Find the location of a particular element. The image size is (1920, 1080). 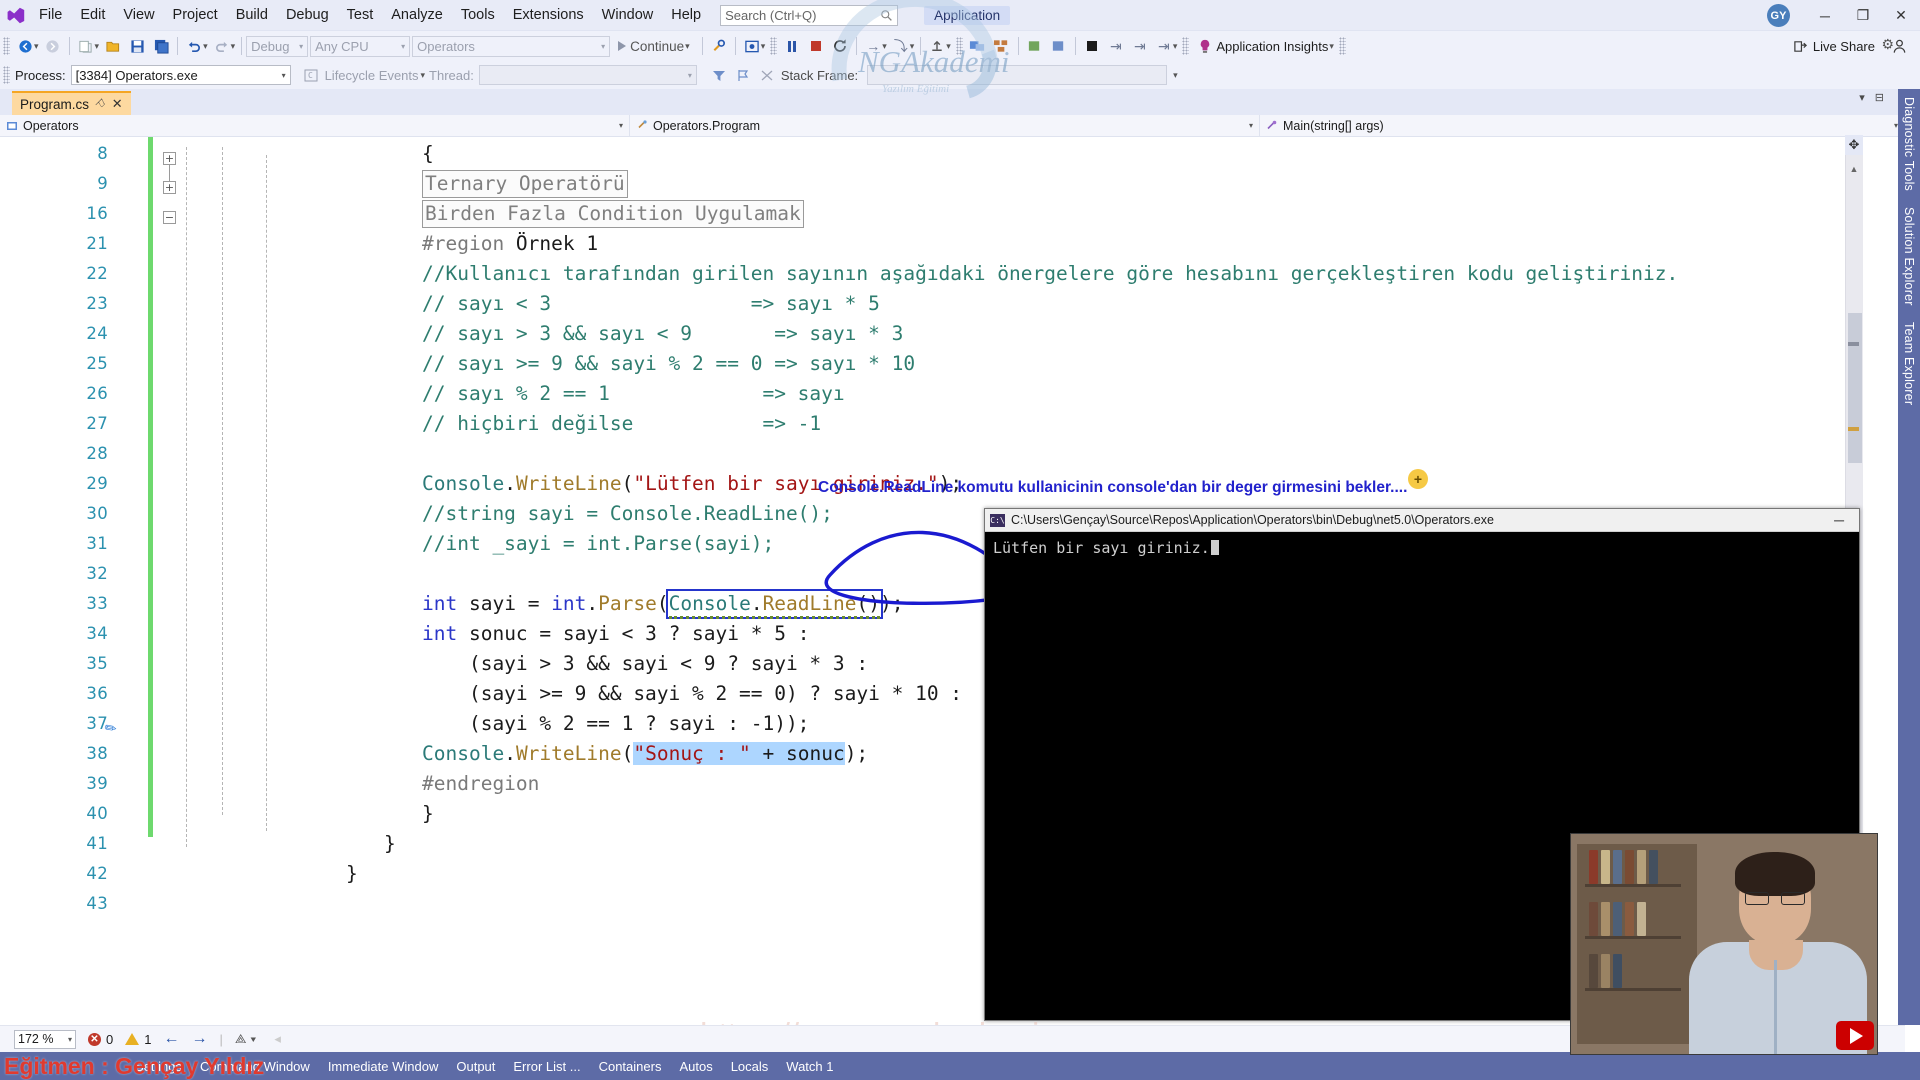

code-line: 8{ is located at coordinates (952, 154).